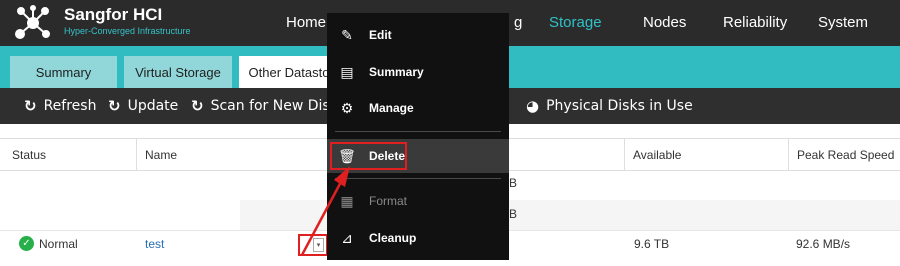 This screenshot has height=266, width=900. I want to click on col-name: Name, so click(236, 154).